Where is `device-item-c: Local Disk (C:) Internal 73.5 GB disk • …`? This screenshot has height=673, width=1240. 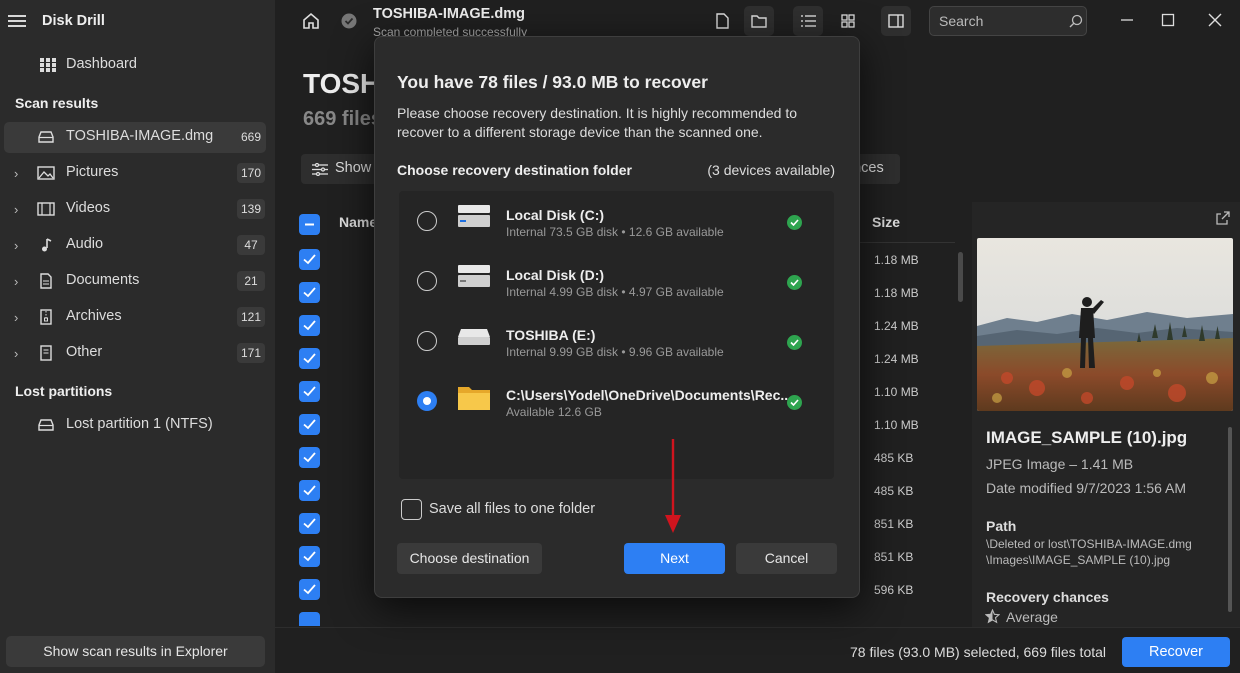
device-item-c: Local Disk (C:) Internal 73.5 GB disk • … is located at coordinates (616, 221).